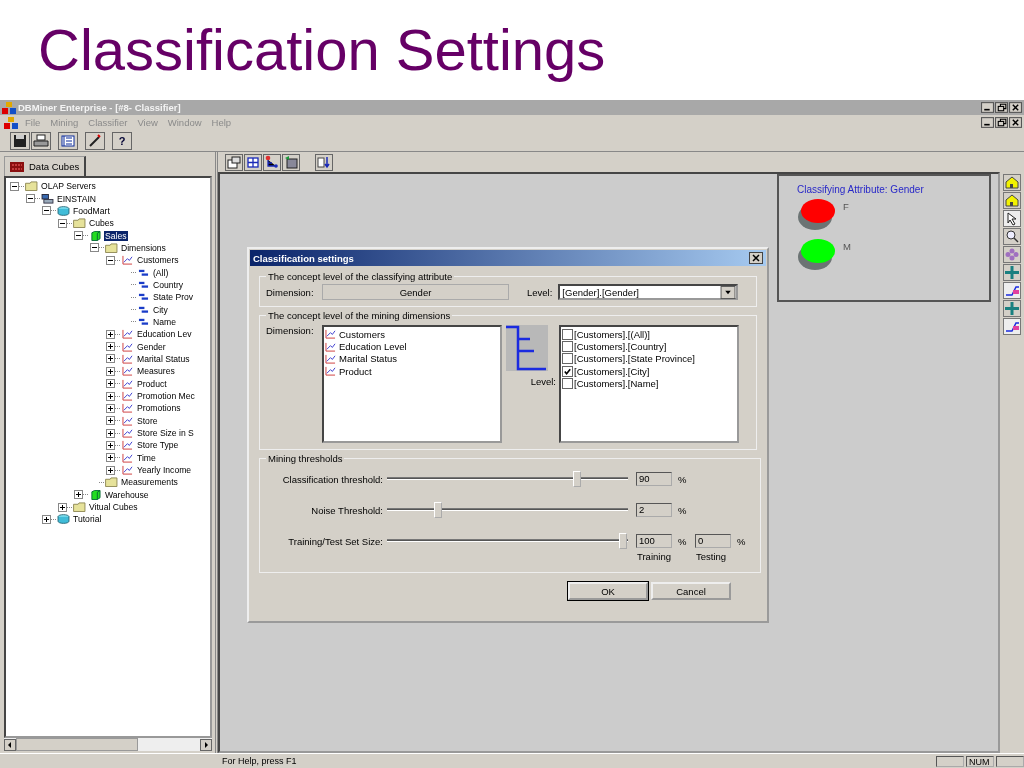 The image size is (1024, 768). I want to click on number-field: 2, so click(654, 510).